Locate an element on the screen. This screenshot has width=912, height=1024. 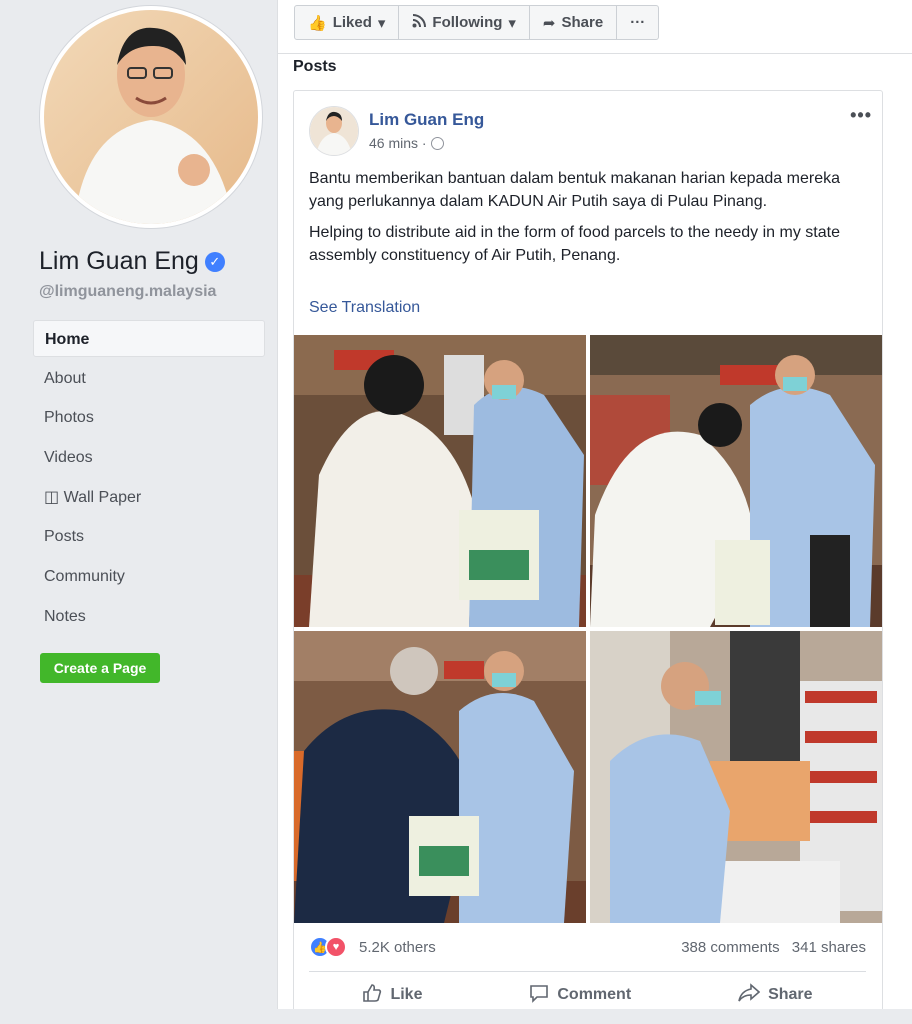
love-reaction-icon: ♥ is located at coordinates (336, 947).